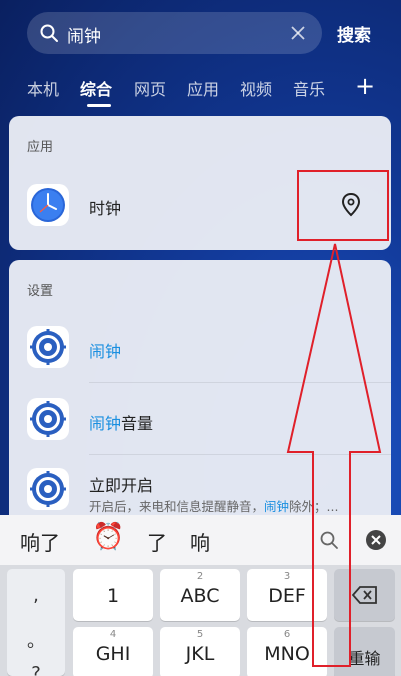  Describe the element at coordinates (287, 595) in the screenshot. I see `key-def: 3 DEF` at that location.